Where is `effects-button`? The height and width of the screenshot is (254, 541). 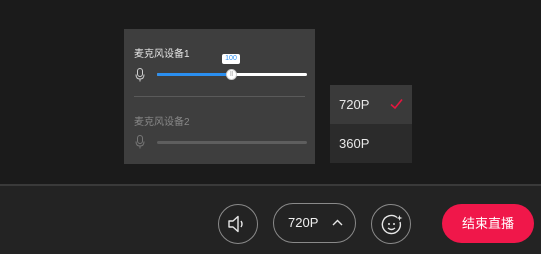 effects-button is located at coordinates (391, 224).